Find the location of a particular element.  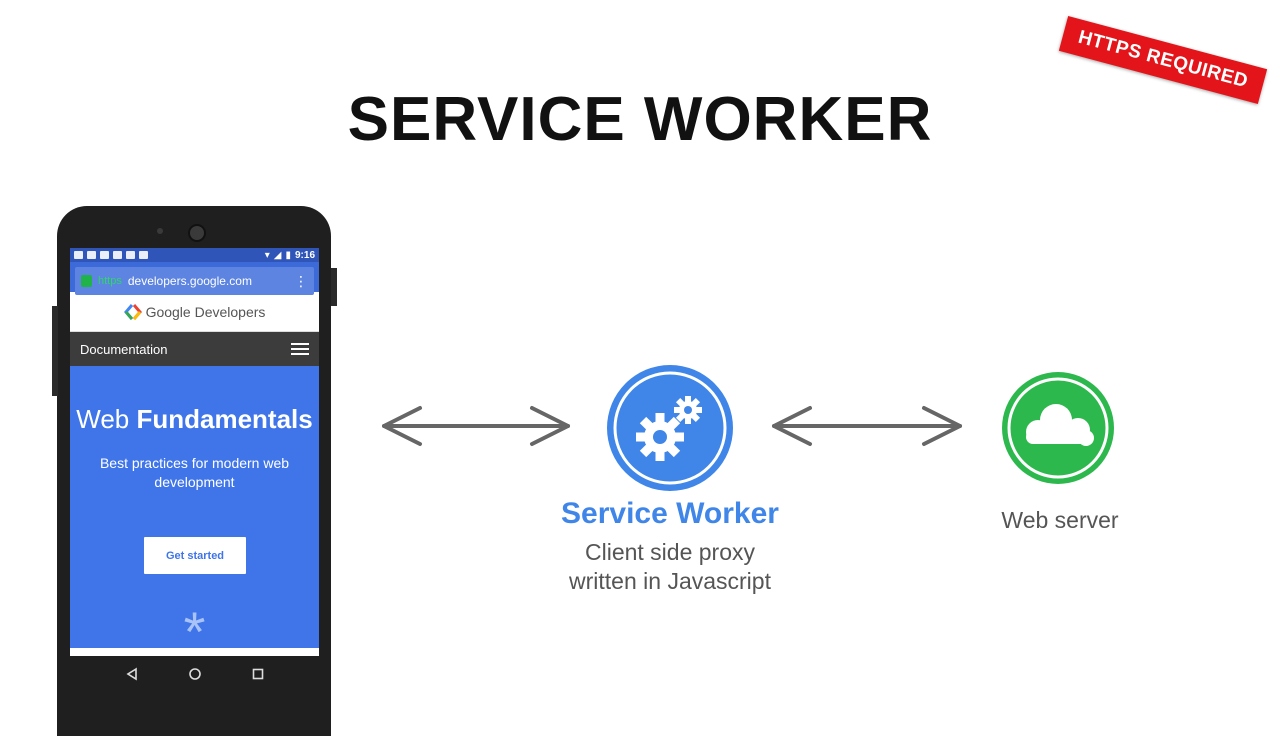

web-server-label: Web server is located at coordinates (1060, 520).